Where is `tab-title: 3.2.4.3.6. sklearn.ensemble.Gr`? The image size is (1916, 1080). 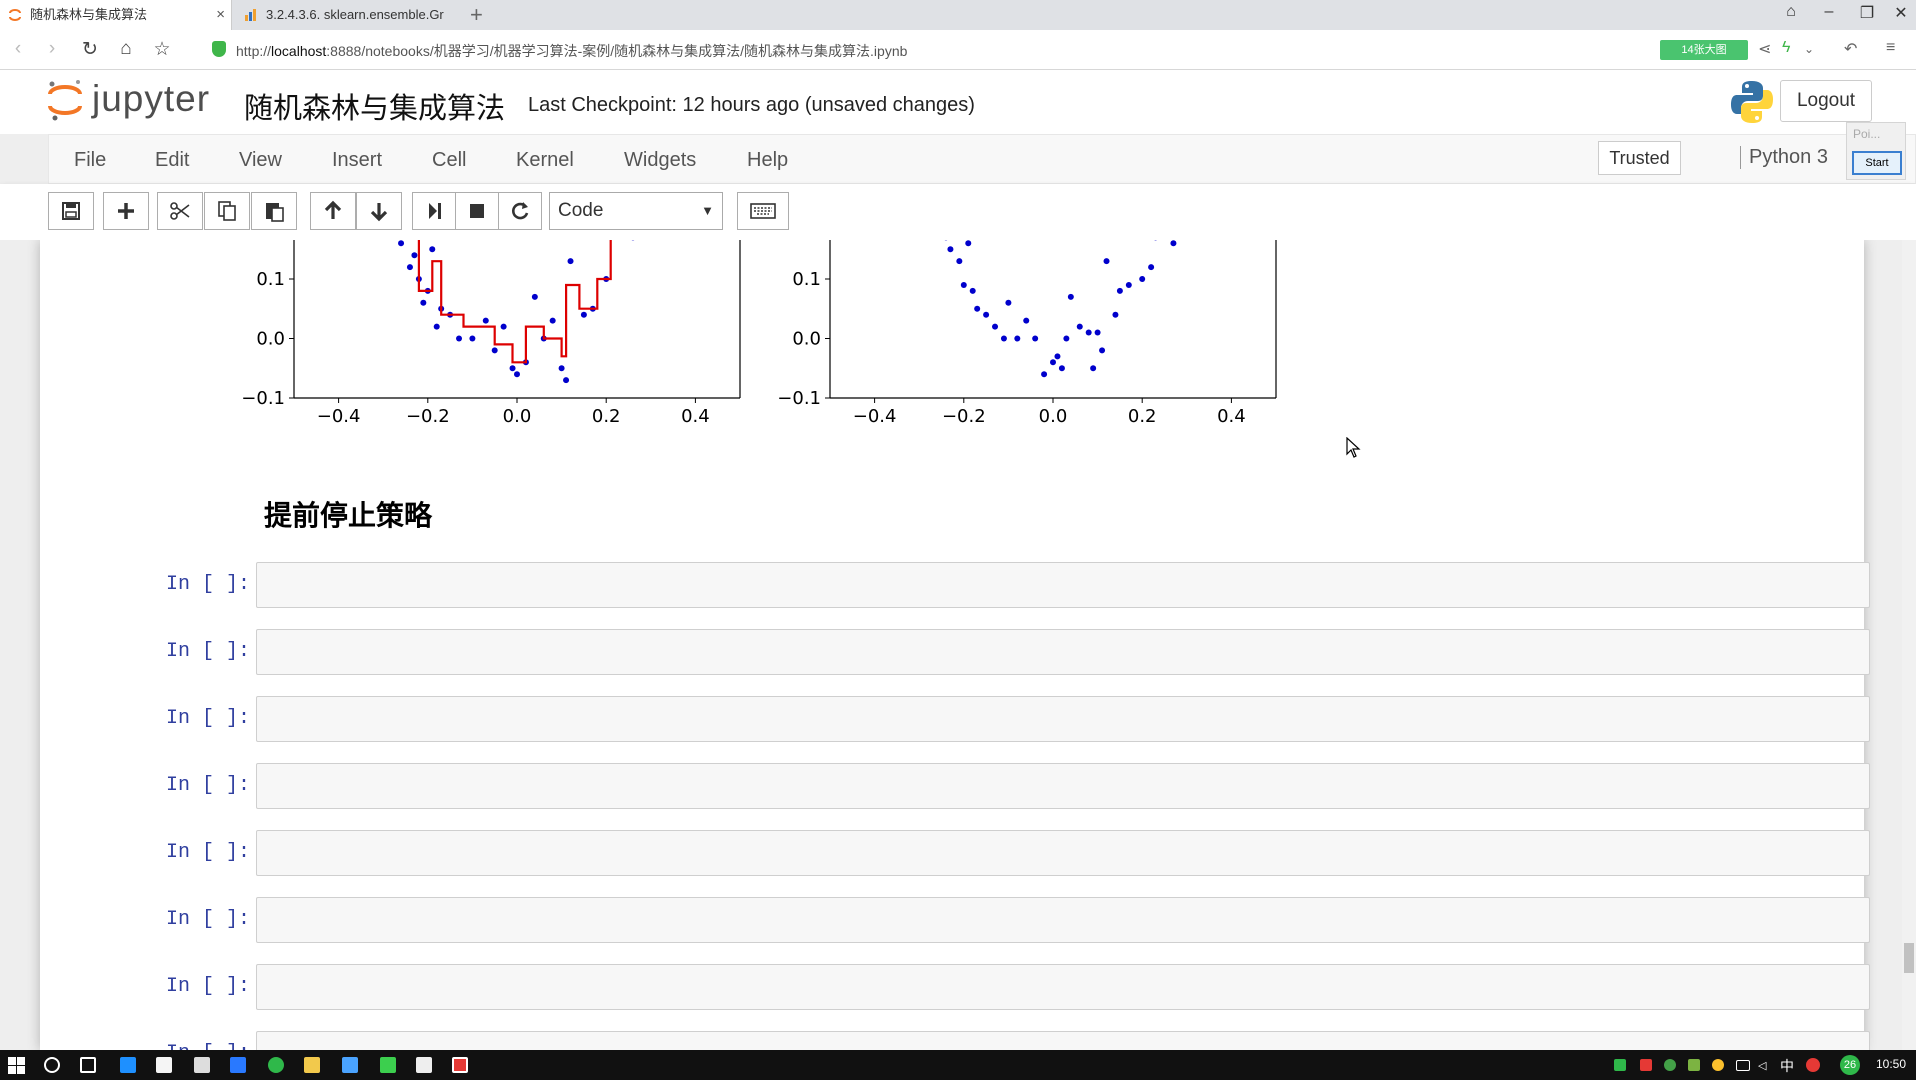 tab-title: 3.2.4.3.6. sklearn.ensemble.Gr is located at coordinates (355, 14).